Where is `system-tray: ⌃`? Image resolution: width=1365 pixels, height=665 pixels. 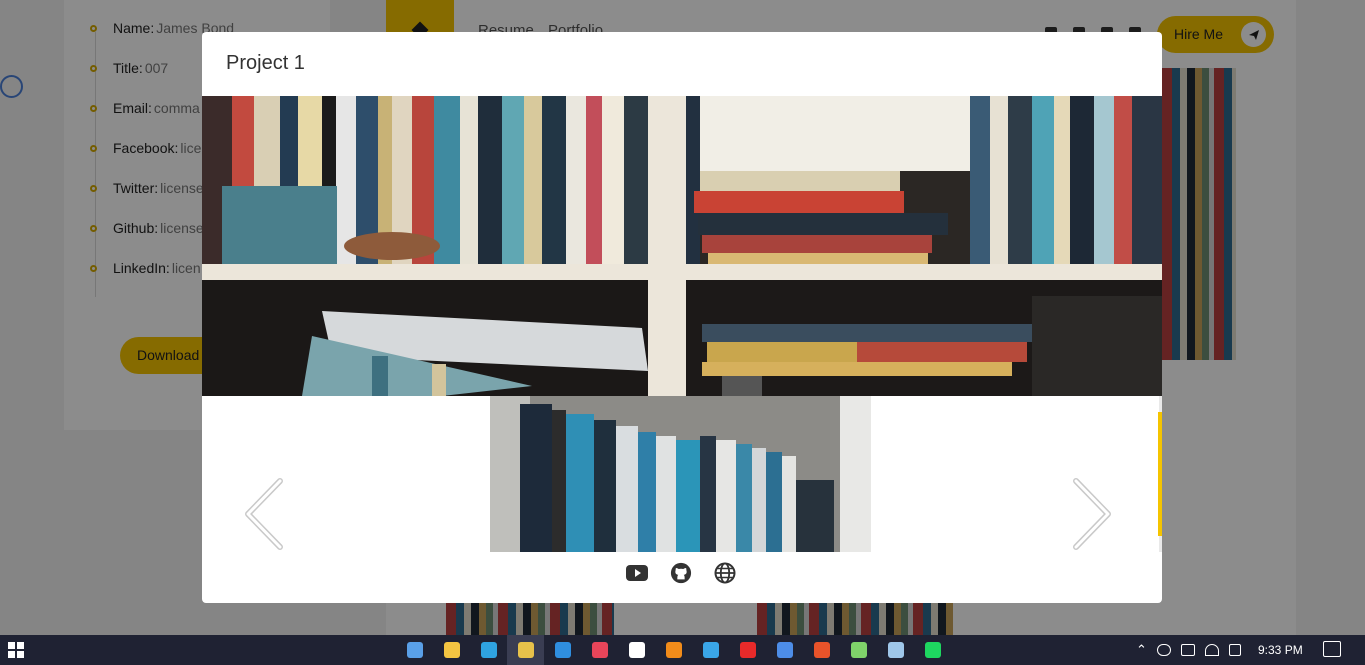
system-tray: ⌃ is located at coordinates (1188, 650).